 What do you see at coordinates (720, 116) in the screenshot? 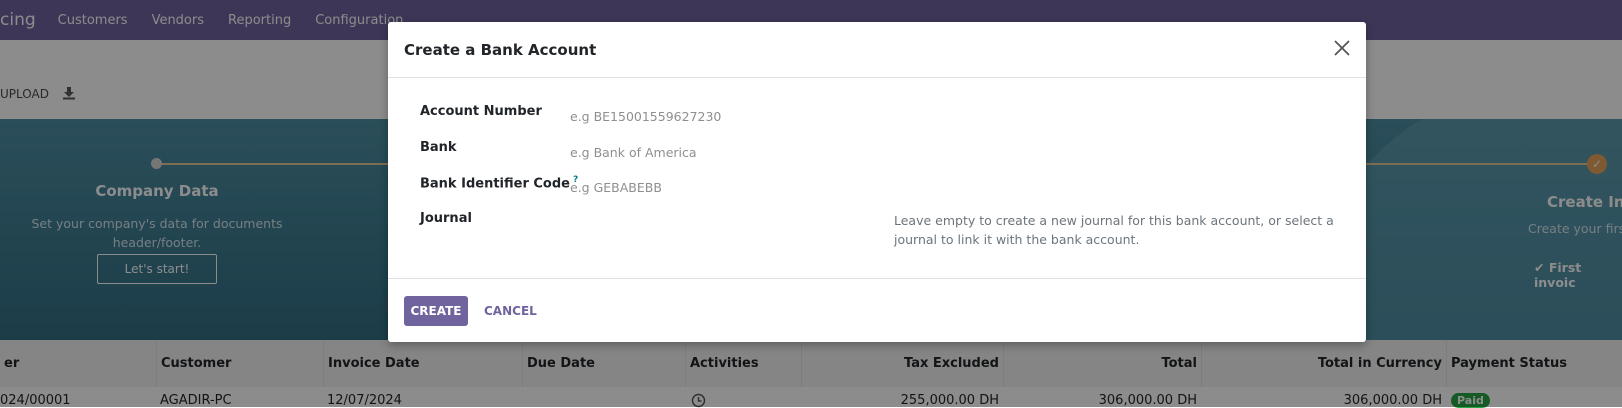
I see `account-number-input` at bounding box center [720, 116].